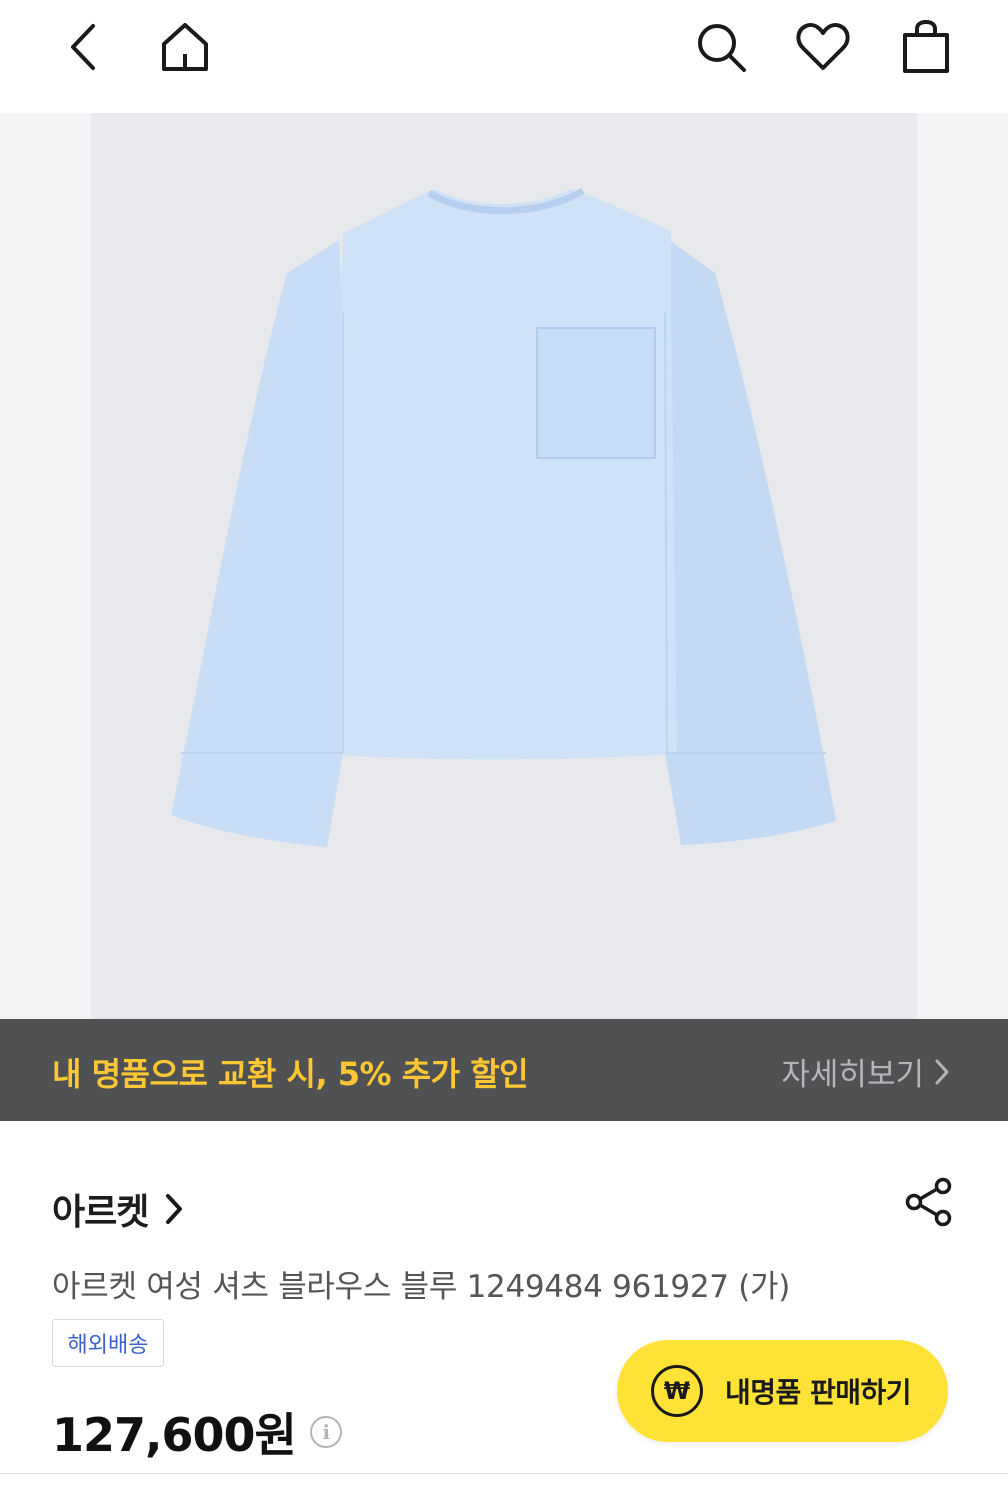 This screenshot has height=1500, width=1008. What do you see at coordinates (421, 1287) in the screenshot?
I see `product-title: 아르켓 여성 셔츠 블라우스 블루 1249484 961927 (가)` at bounding box center [421, 1287].